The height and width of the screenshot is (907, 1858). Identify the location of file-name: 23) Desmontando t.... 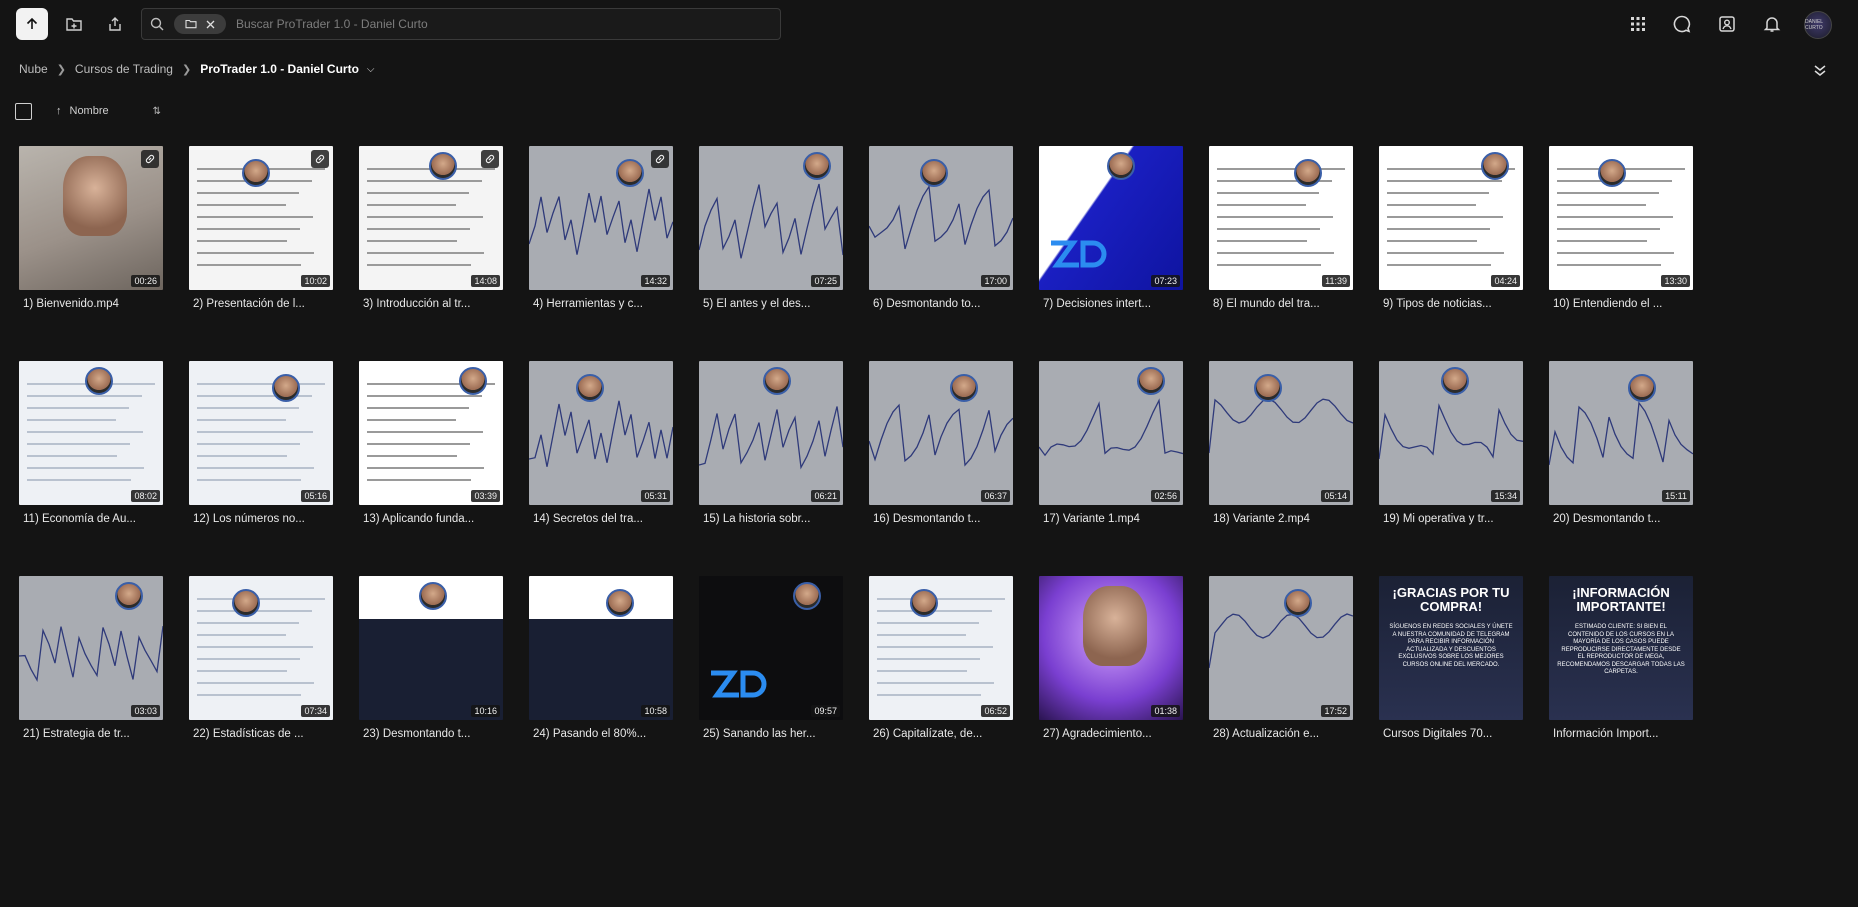
(431, 734).